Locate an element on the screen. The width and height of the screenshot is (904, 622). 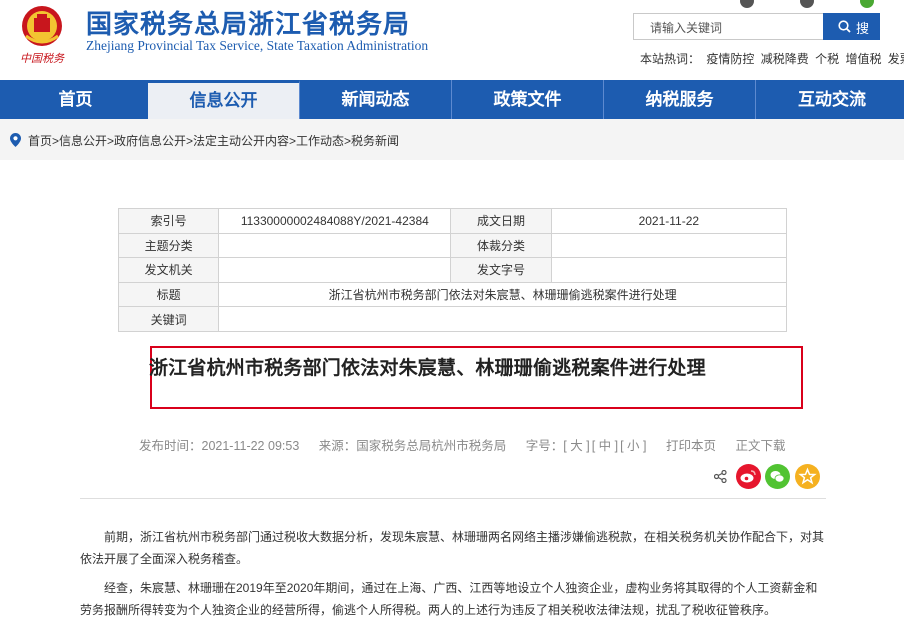
weibo-share-icon is located at coordinates (748, 476).